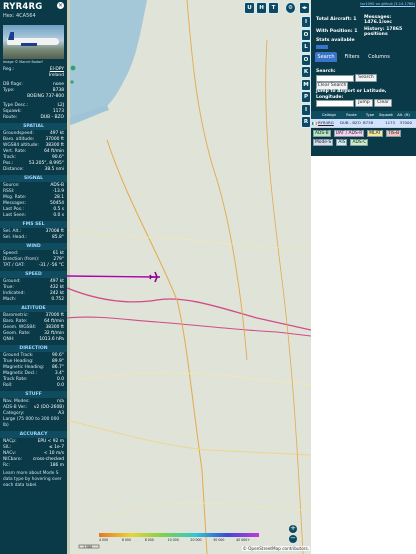 The image size is (416, 554). I want to click on accuracy-value: 186 m, so click(56, 465).